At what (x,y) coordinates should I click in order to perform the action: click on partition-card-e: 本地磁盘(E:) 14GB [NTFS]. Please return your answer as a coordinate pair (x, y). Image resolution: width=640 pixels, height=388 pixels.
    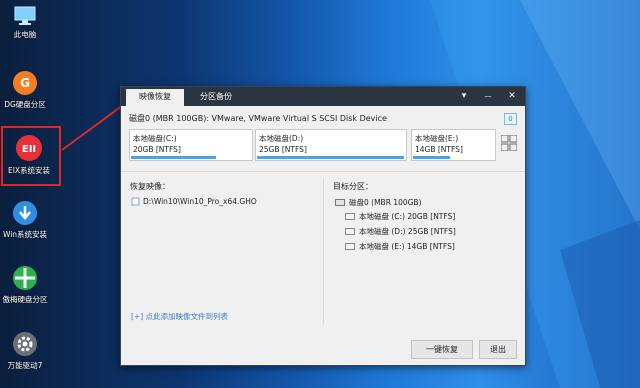
    Looking at the image, I should click on (453, 145).